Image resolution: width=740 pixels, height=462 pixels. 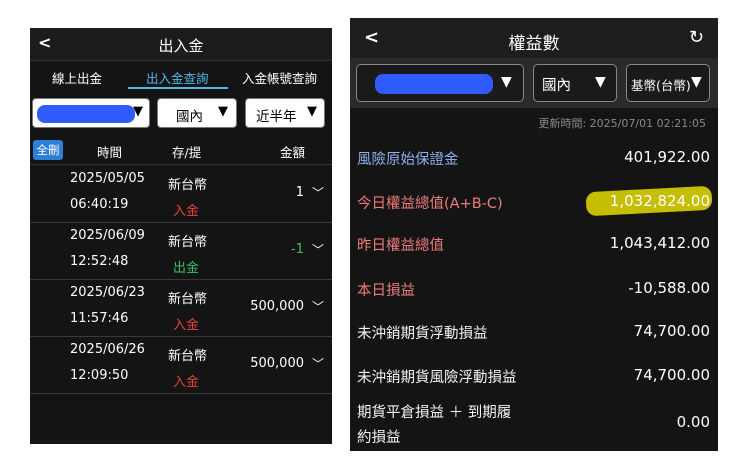 I want to click on item-label: 未沖銷期貨浮動損益, so click(x=422, y=334).